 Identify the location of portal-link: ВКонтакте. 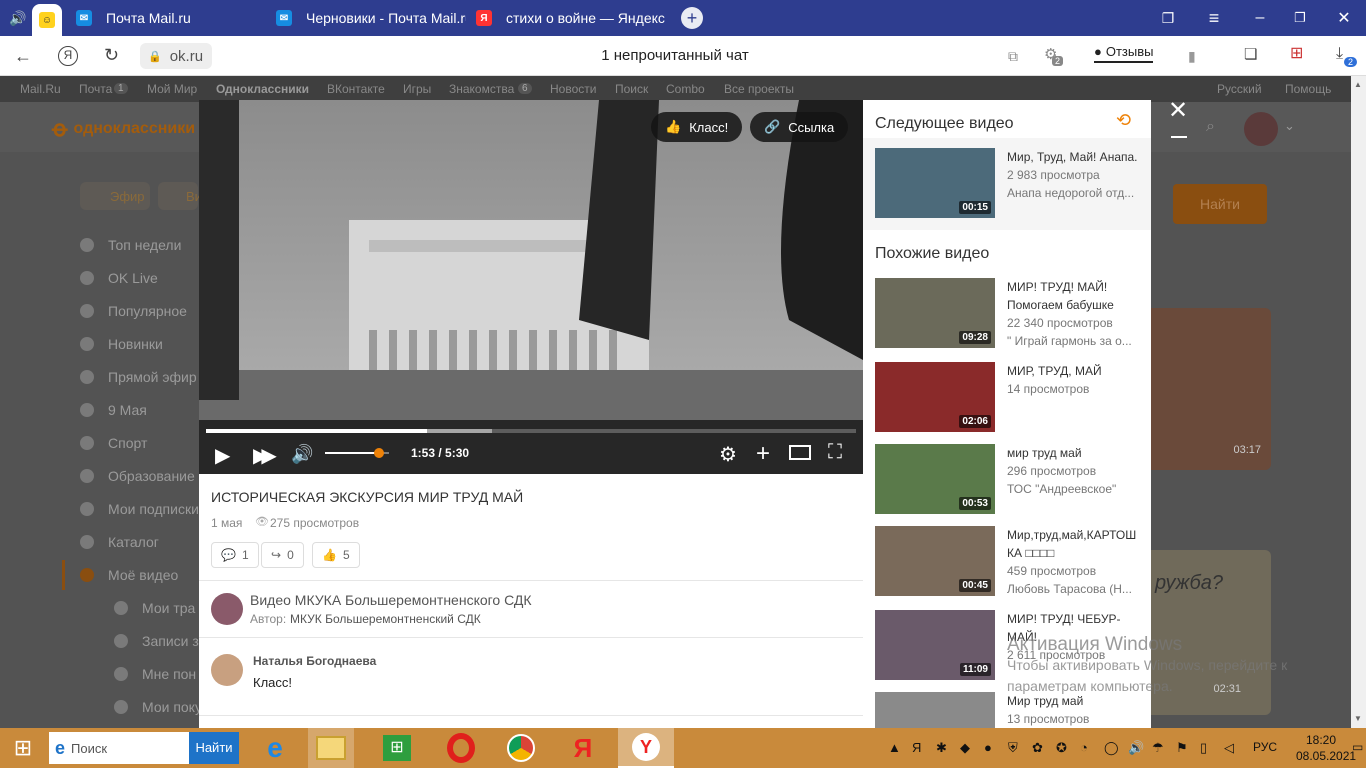
(356, 89).